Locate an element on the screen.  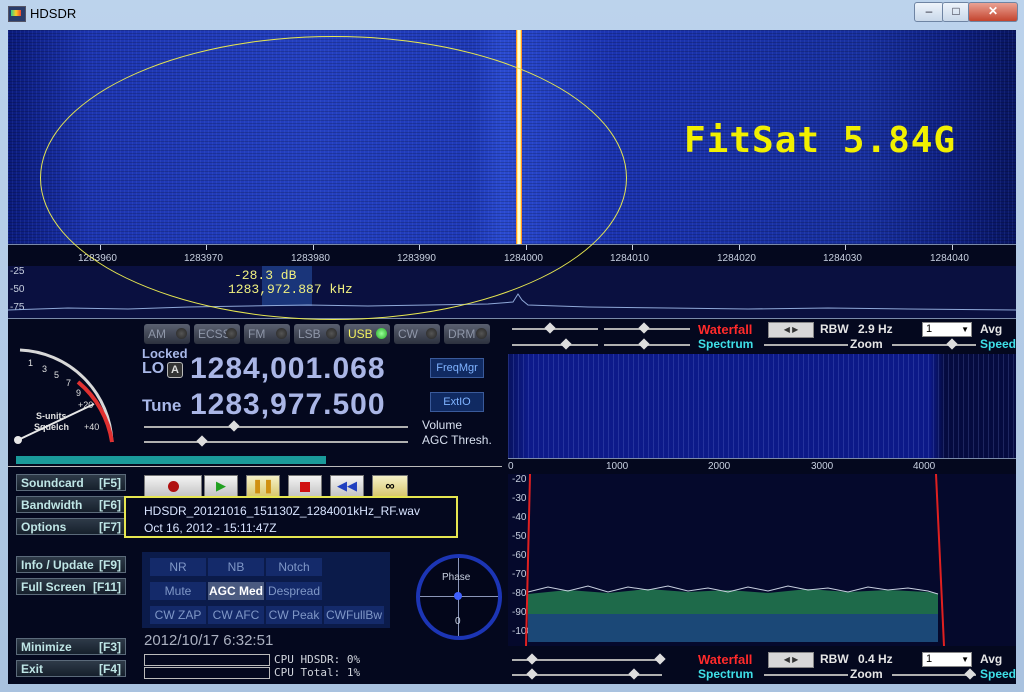
volume-slider-knob is located at coordinates (234, 426).